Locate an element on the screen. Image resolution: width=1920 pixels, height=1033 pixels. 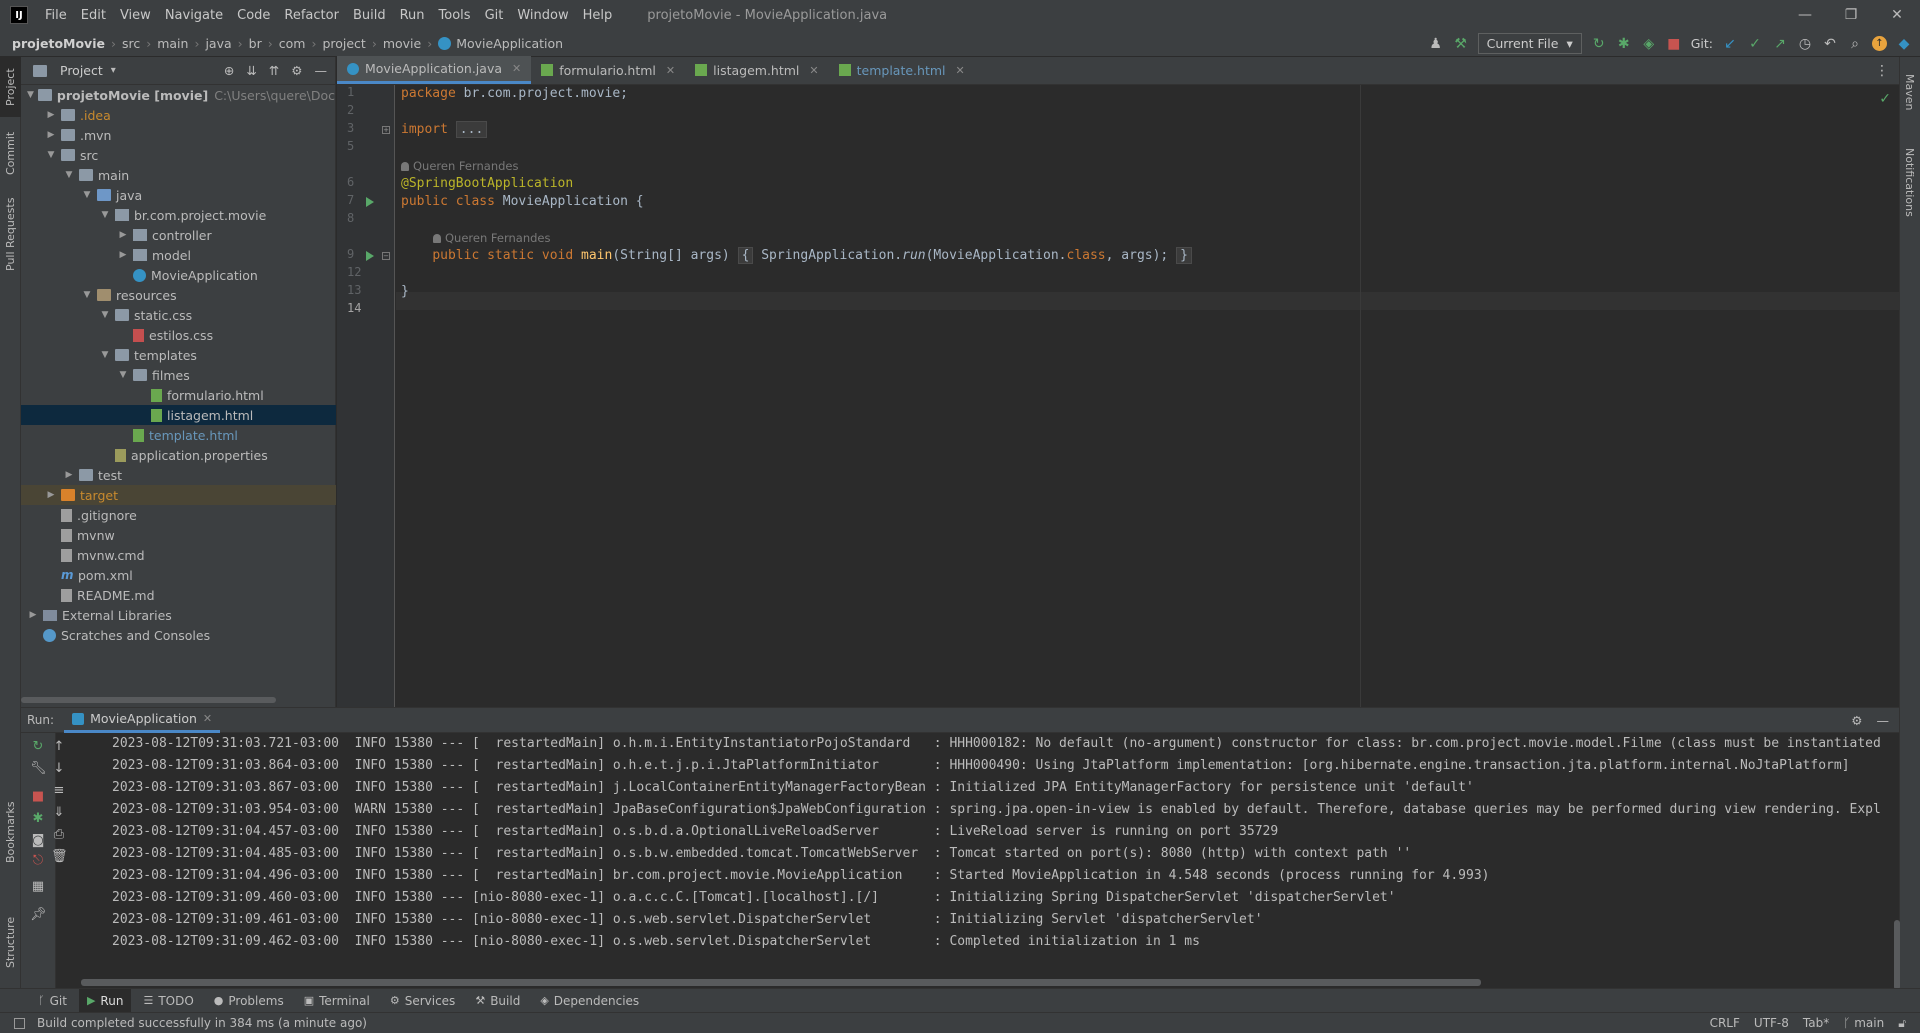
debug-icon: ✱ is located at coordinates (1624, 44).